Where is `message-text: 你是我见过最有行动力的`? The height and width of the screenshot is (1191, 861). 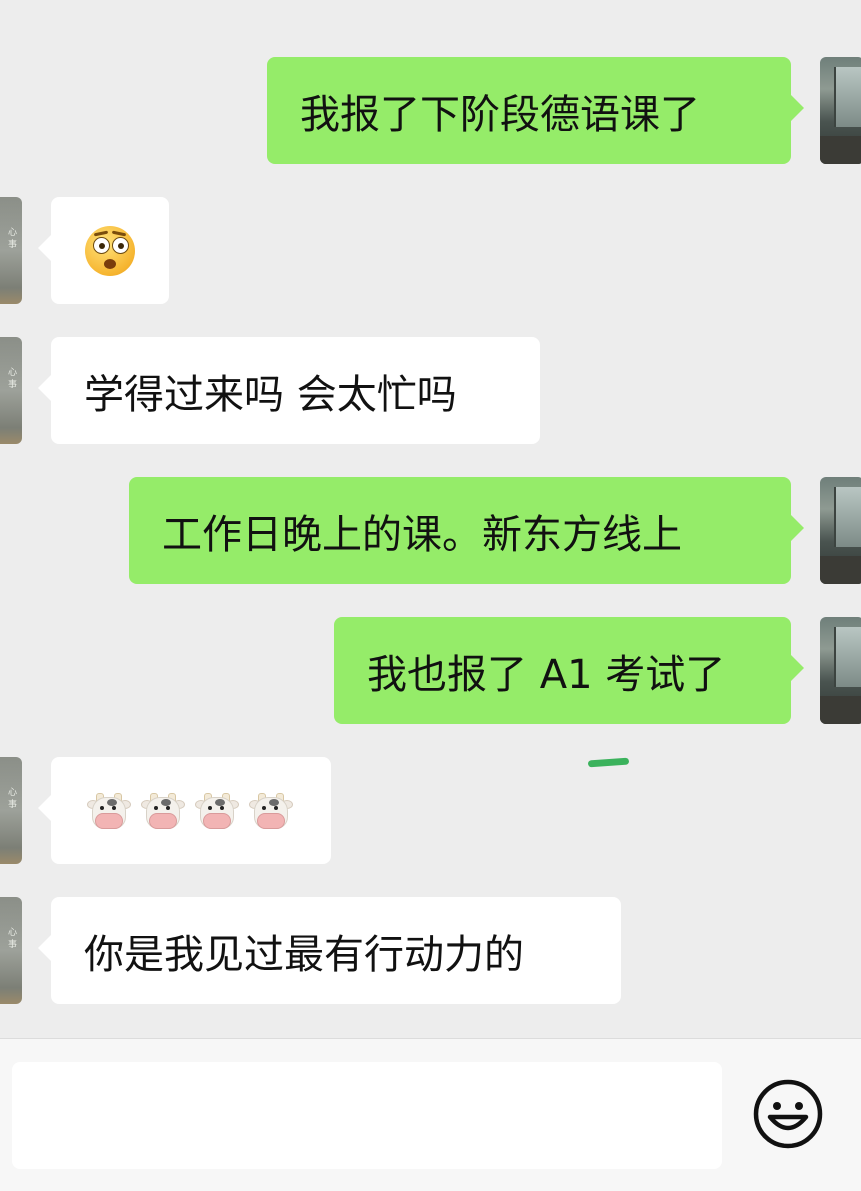
message-text: 你是我见过最有行动力的 is located at coordinates (304, 954).